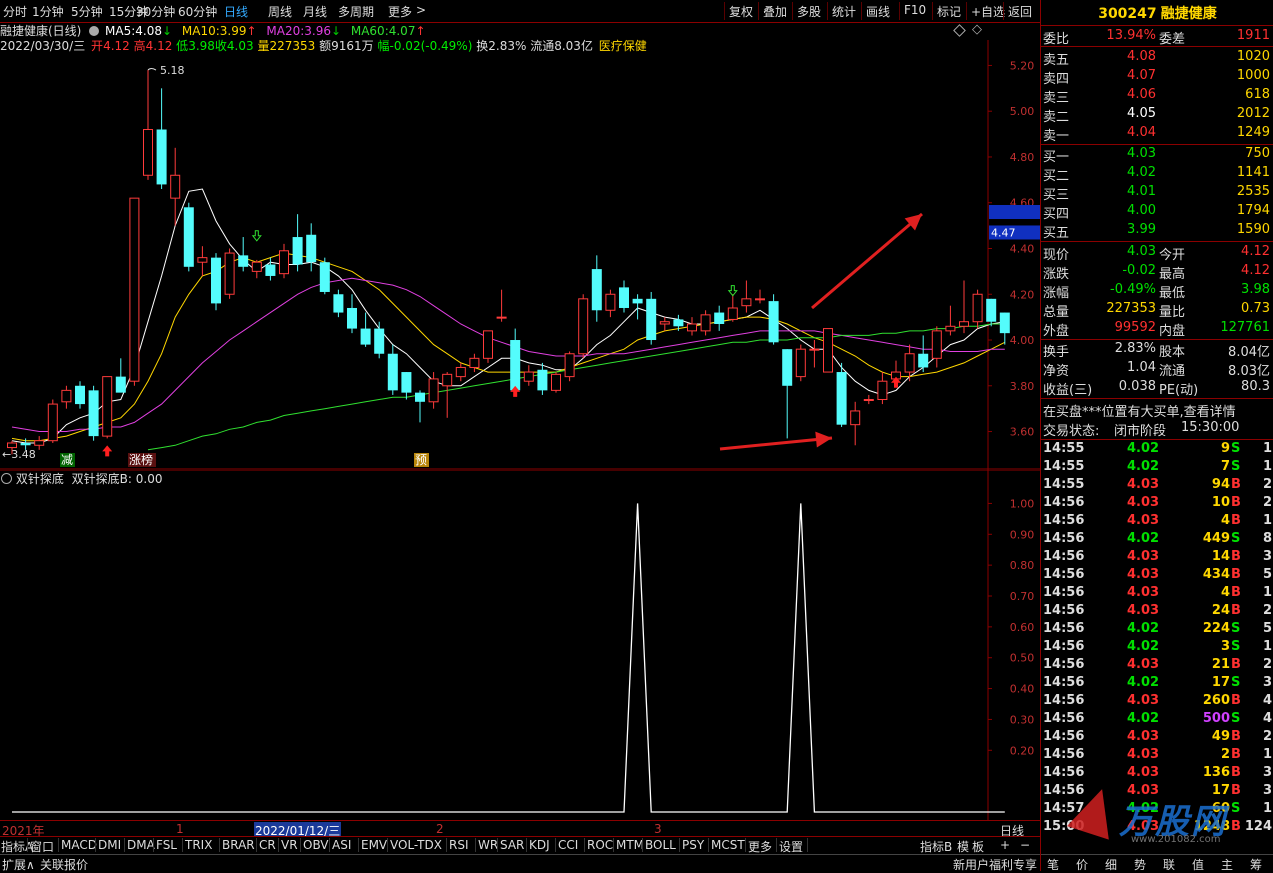  Describe the element at coordinates (539, 845) in the screenshot. I see `indicator-tab-17: KDJ` at that location.